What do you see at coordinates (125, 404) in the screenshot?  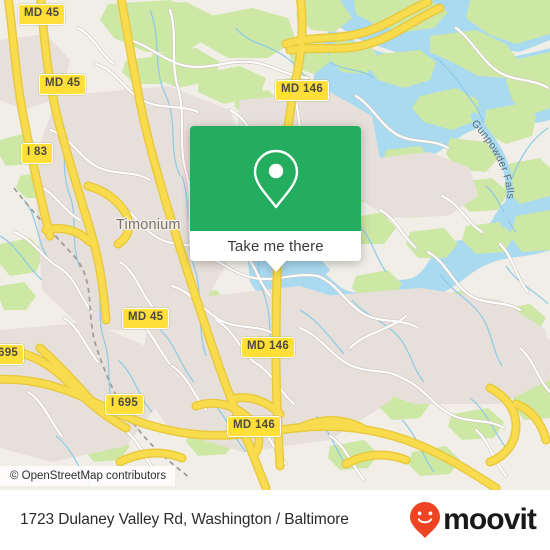 I see `road-shield-i-695: I 695` at bounding box center [125, 404].